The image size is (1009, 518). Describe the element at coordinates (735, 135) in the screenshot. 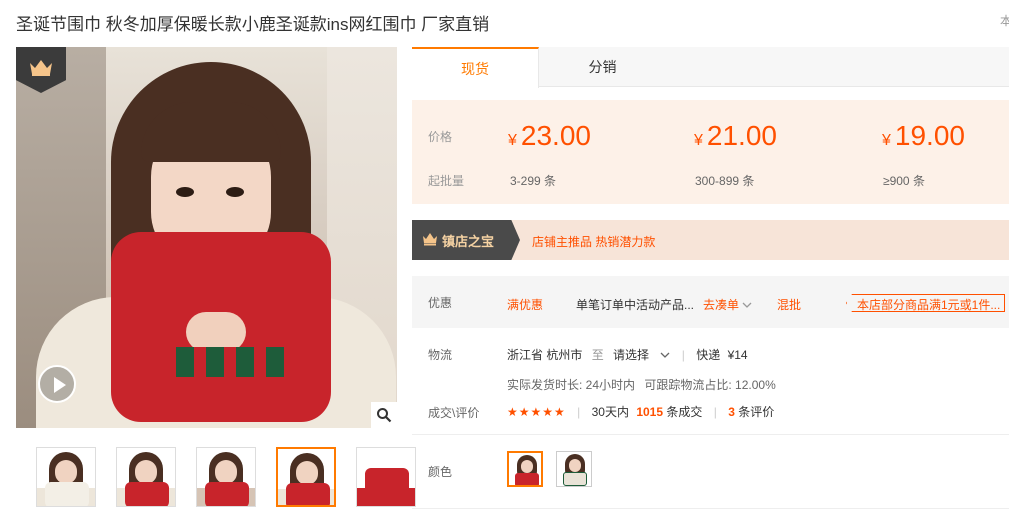

I see `price-tier-2: ¥21.00` at that location.